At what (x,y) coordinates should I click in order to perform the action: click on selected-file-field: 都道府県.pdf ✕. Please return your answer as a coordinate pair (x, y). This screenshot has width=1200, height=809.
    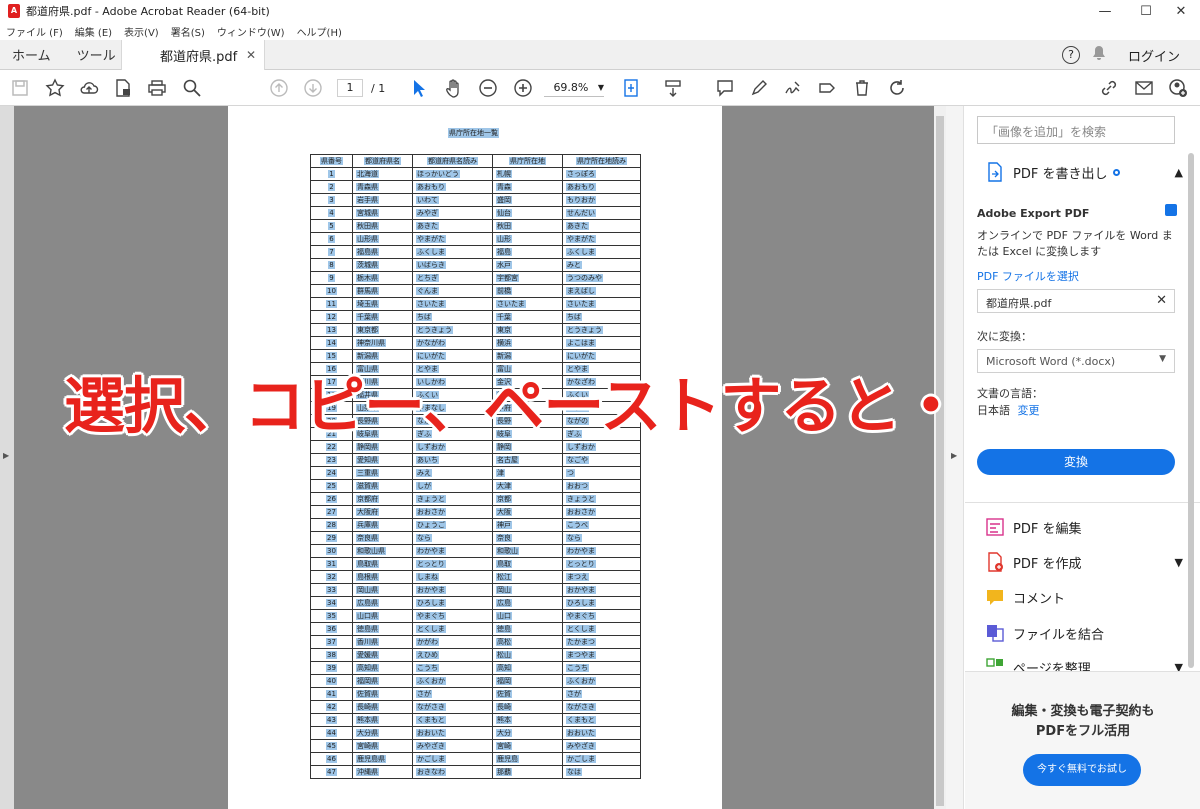
    Looking at the image, I should click on (1076, 301).